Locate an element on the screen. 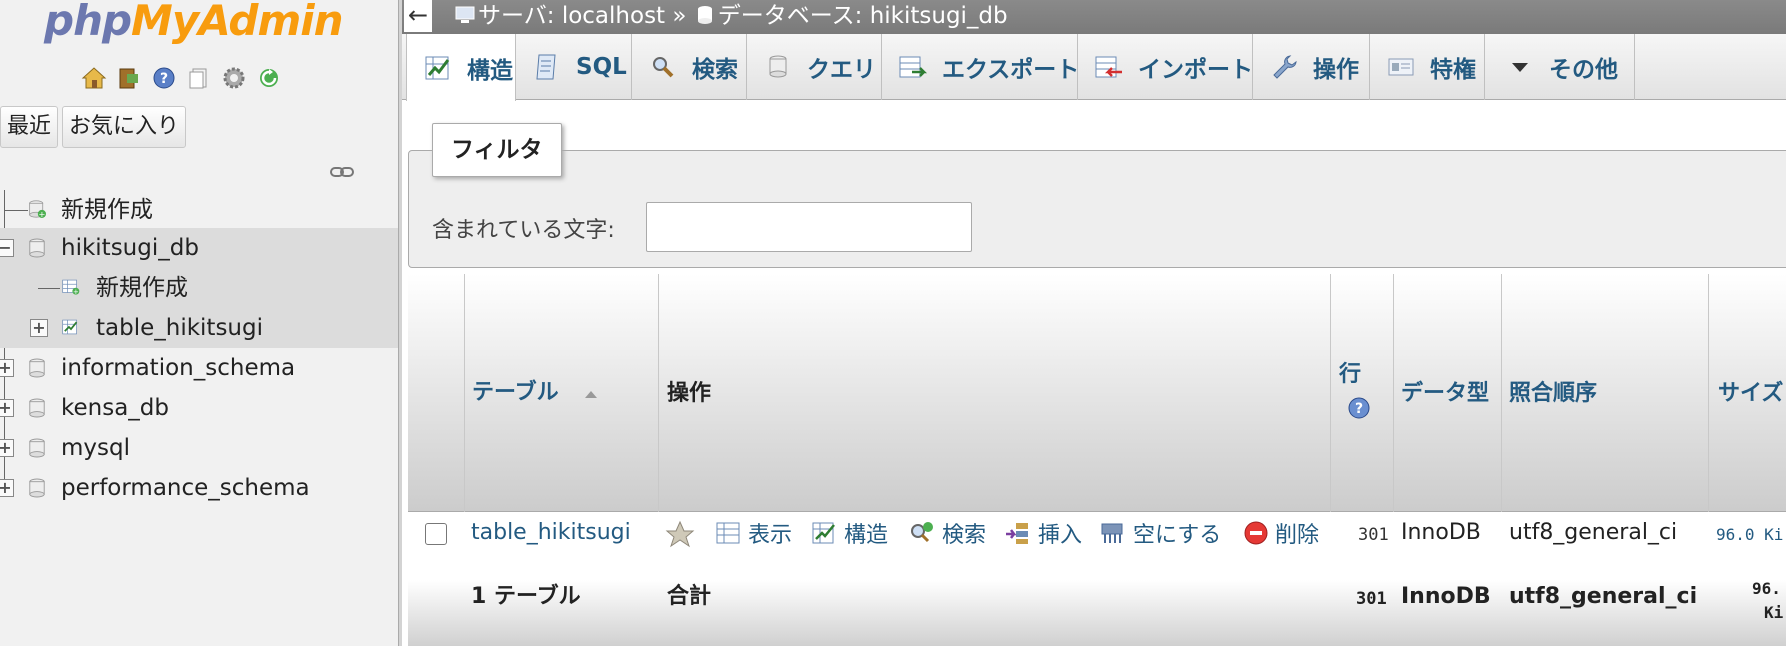 Image resolution: width=1786 pixels, height=646 pixels. storage-engine: InnoDB is located at coordinates (1441, 532).